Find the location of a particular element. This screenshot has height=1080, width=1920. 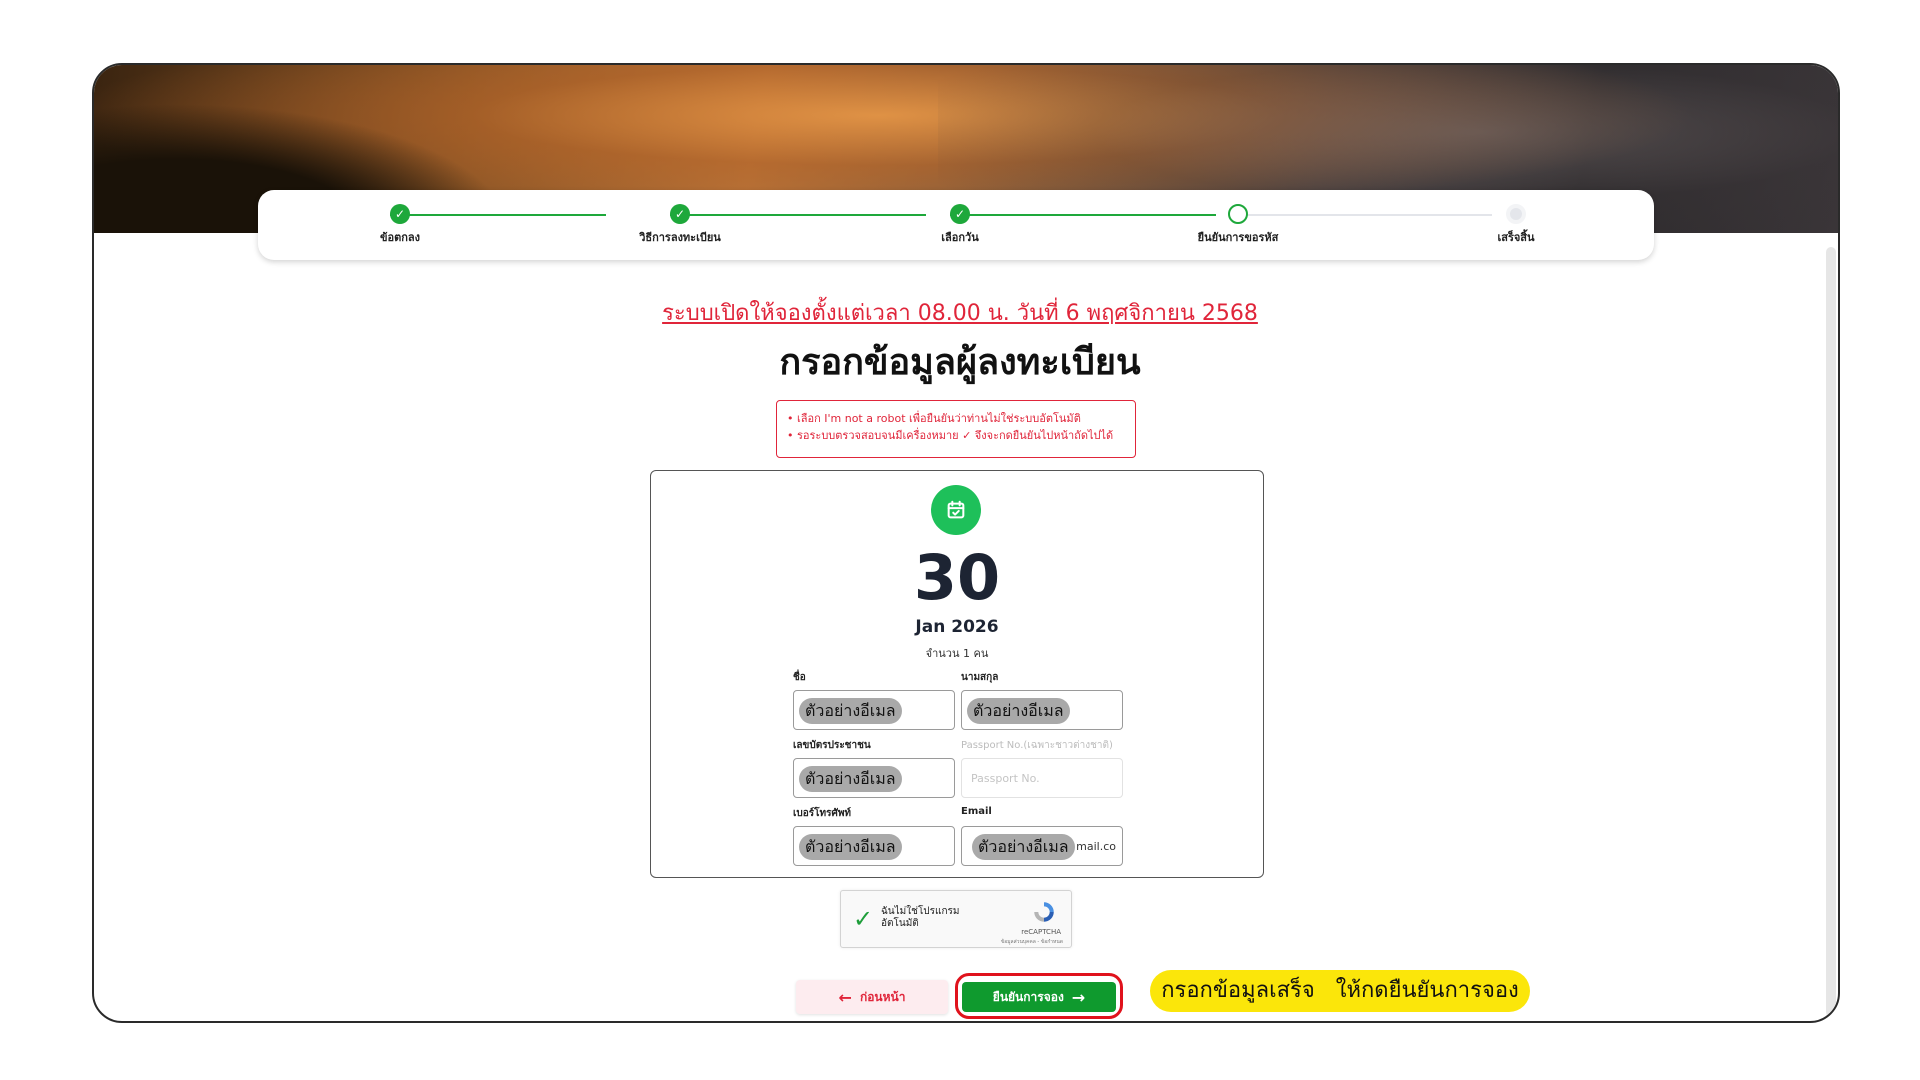

phone-input: ตัวอย่างอีเมล is located at coordinates (874, 846).